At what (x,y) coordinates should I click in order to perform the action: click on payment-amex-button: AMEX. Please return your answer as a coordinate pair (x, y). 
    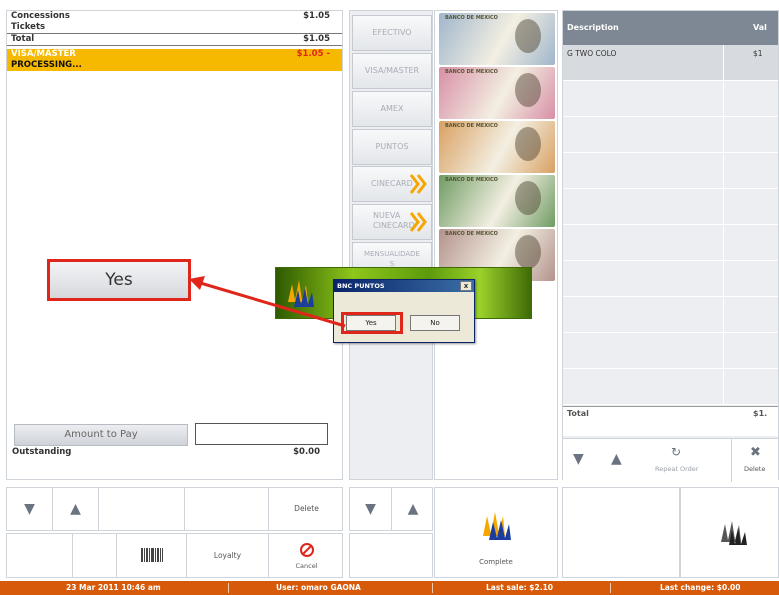
    Looking at the image, I should click on (392, 109).